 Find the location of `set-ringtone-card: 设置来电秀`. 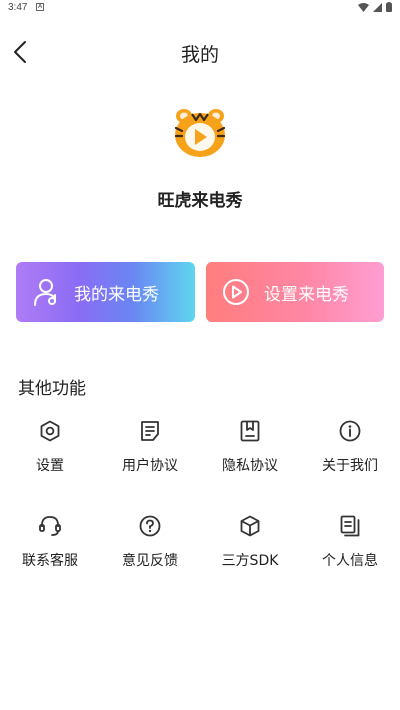

set-ringtone-card: 设置来电秀 is located at coordinates (295, 292).